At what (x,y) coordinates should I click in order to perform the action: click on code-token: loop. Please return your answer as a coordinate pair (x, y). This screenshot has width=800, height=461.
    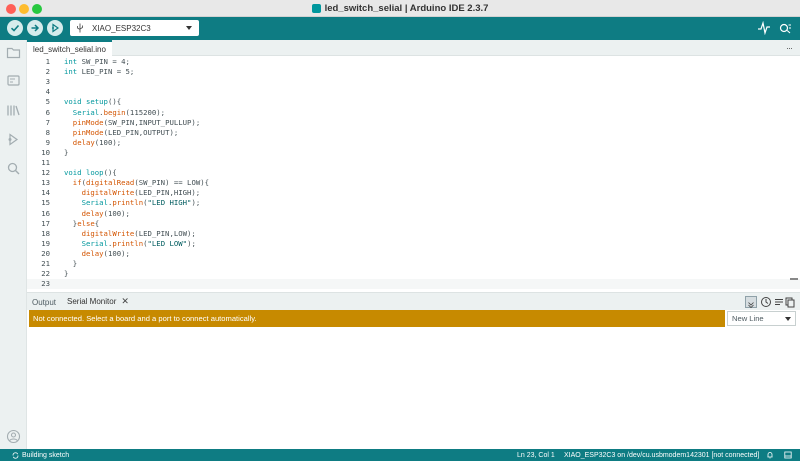
    Looking at the image, I should click on (94, 173).